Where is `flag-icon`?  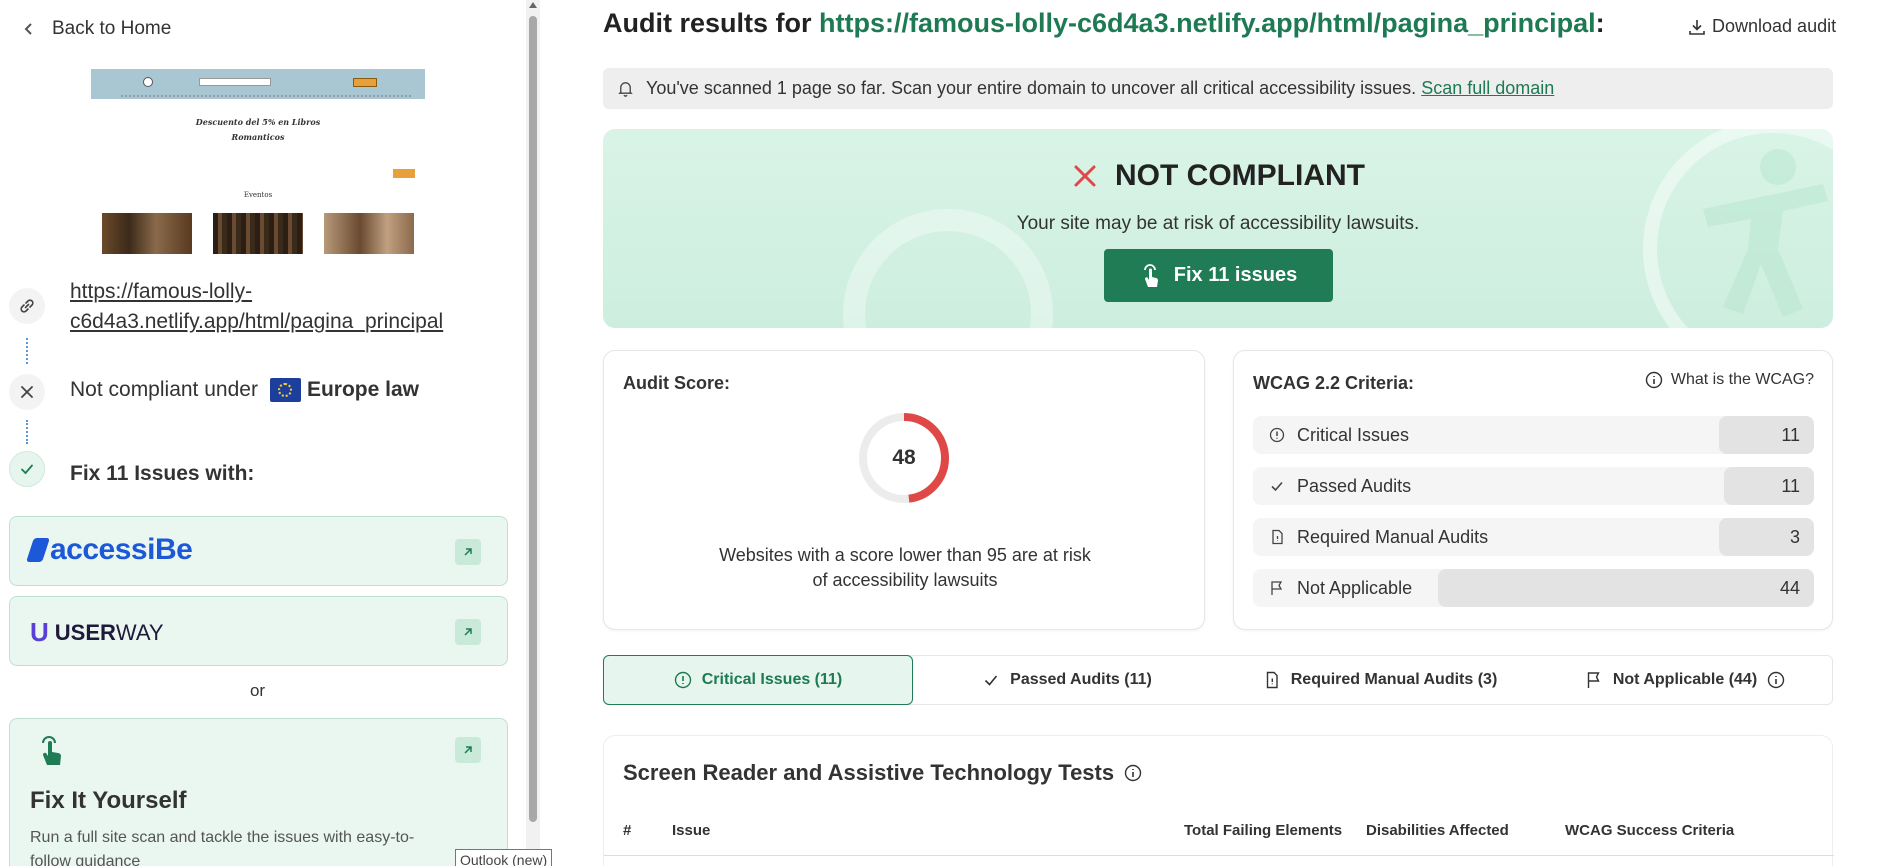 flag-icon is located at coordinates (1277, 588).